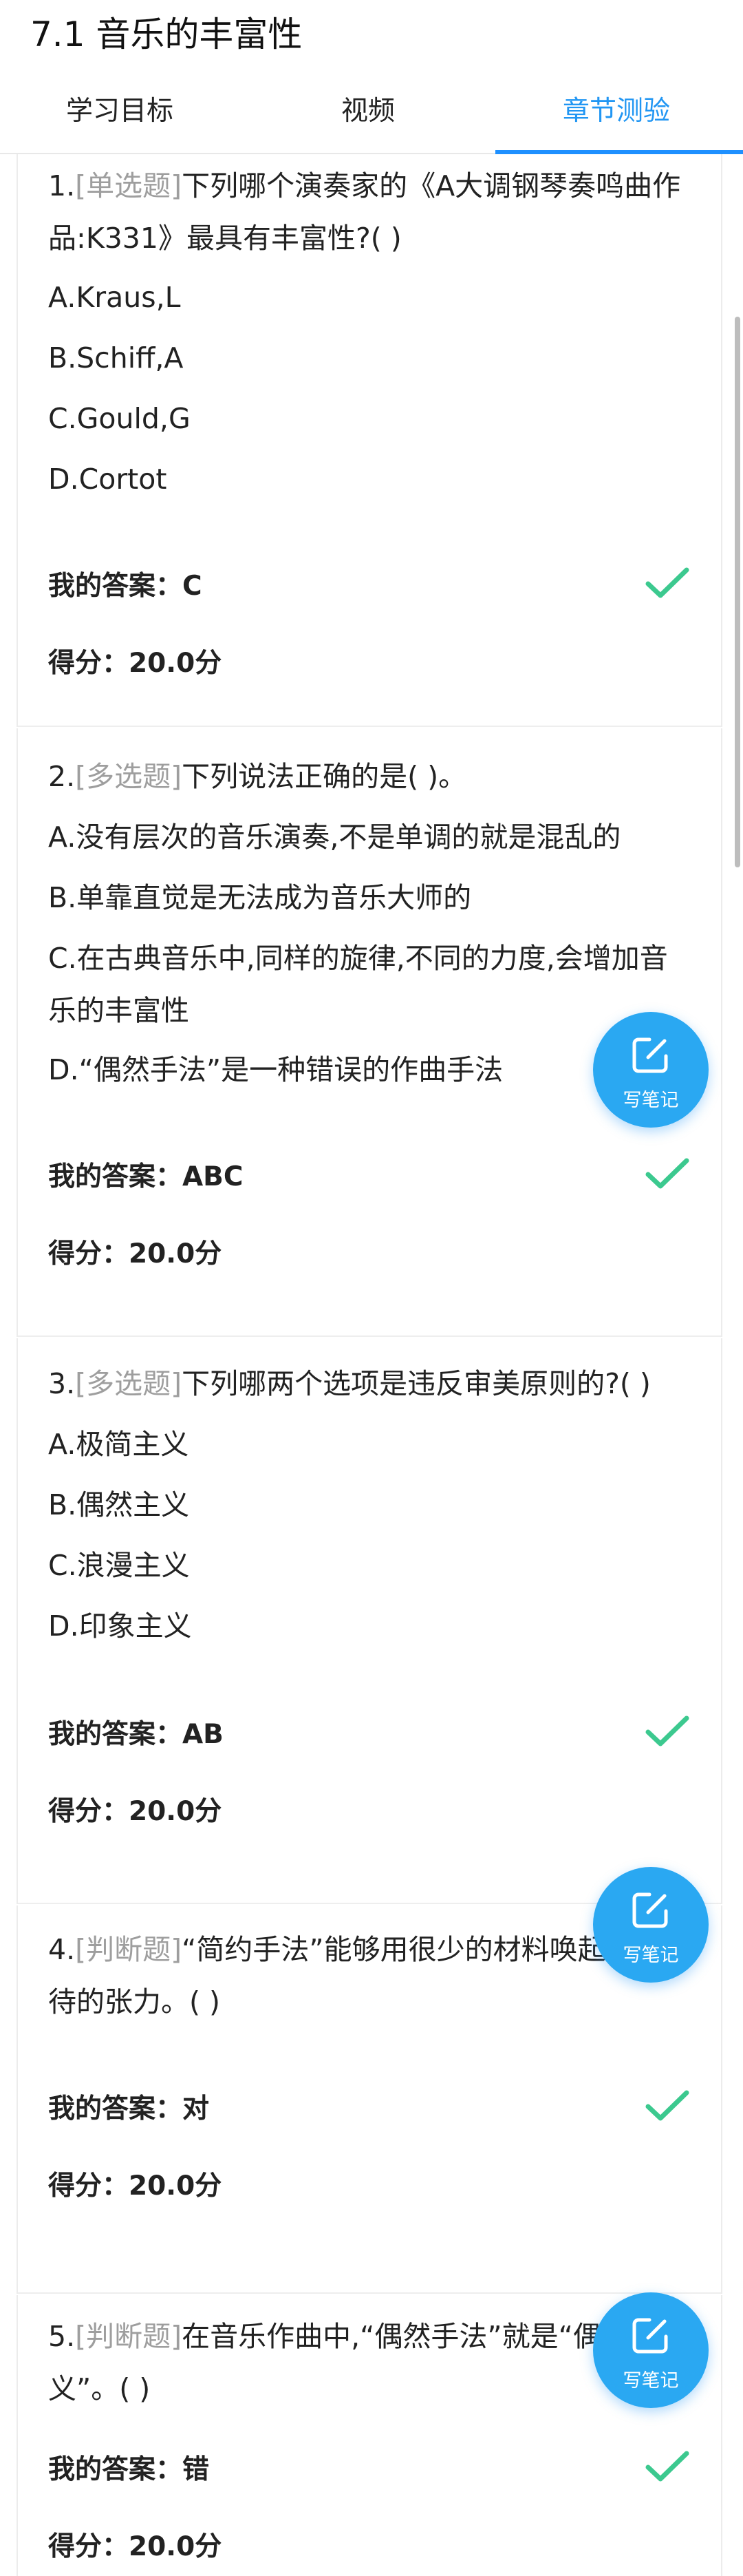 The image size is (743, 2576). Describe the element at coordinates (260, 898) in the screenshot. I see `option: B.单靠直觉是无法成为音乐大师的` at that location.